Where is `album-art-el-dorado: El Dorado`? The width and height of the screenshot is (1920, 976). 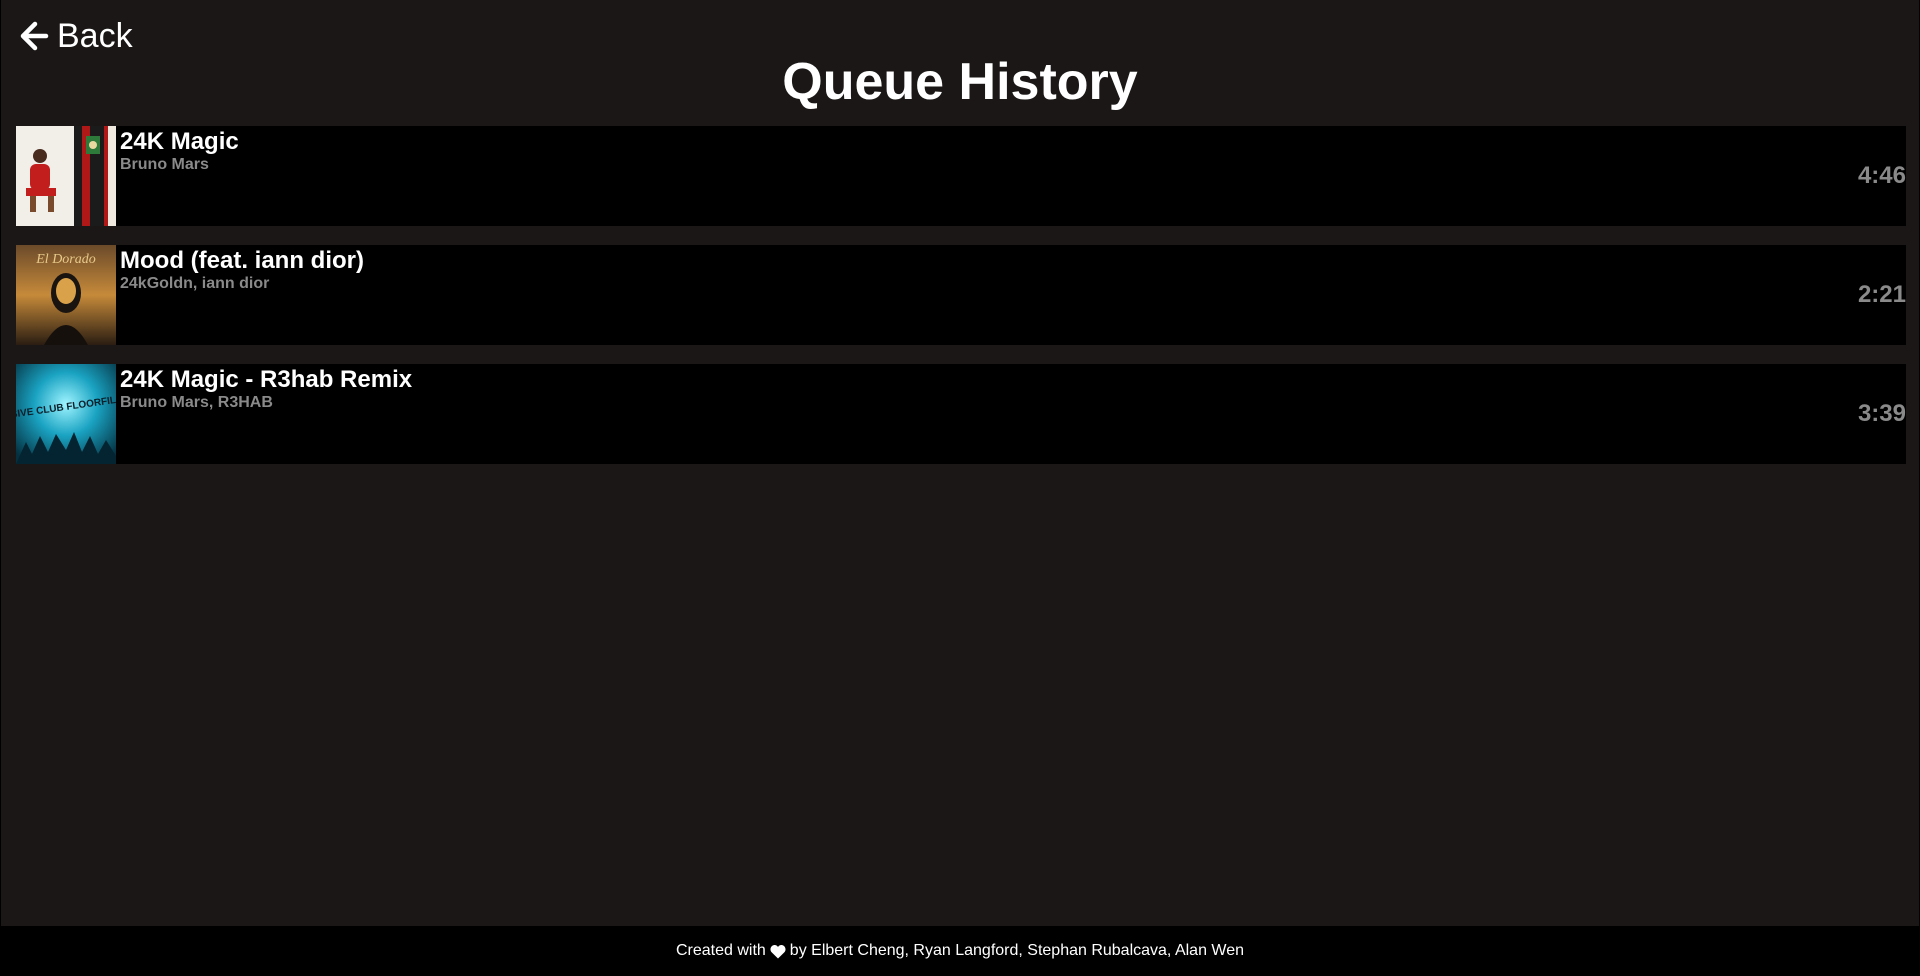
album-art-el-dorado: El Dorado is located at coordinates (66, 295).